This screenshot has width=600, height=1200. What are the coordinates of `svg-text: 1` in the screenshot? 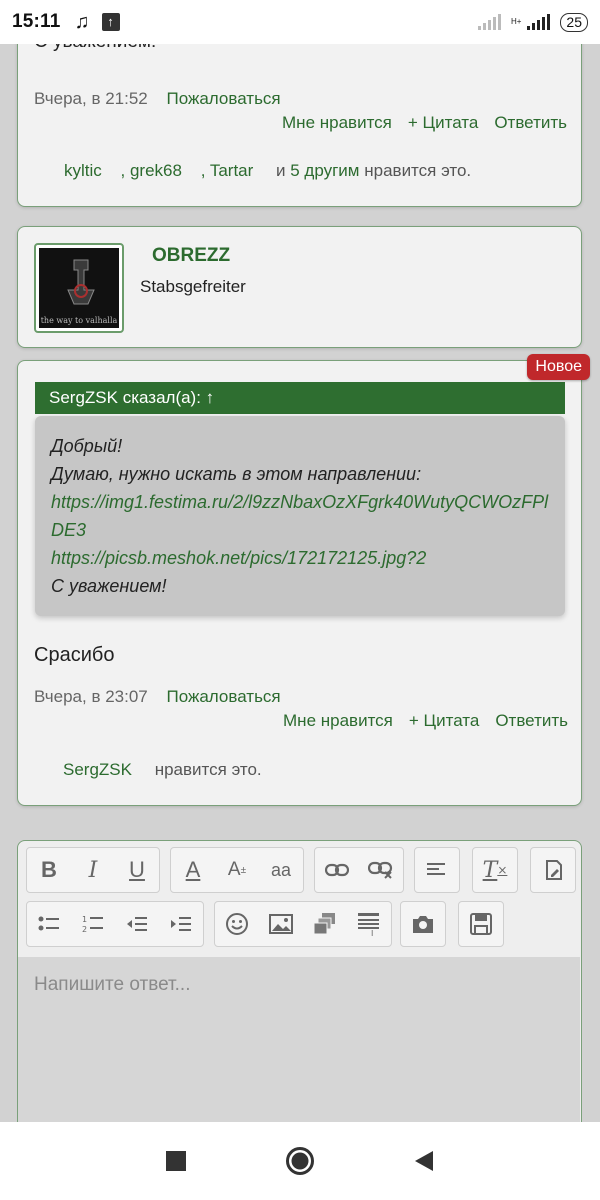 It's located at (84, 919).